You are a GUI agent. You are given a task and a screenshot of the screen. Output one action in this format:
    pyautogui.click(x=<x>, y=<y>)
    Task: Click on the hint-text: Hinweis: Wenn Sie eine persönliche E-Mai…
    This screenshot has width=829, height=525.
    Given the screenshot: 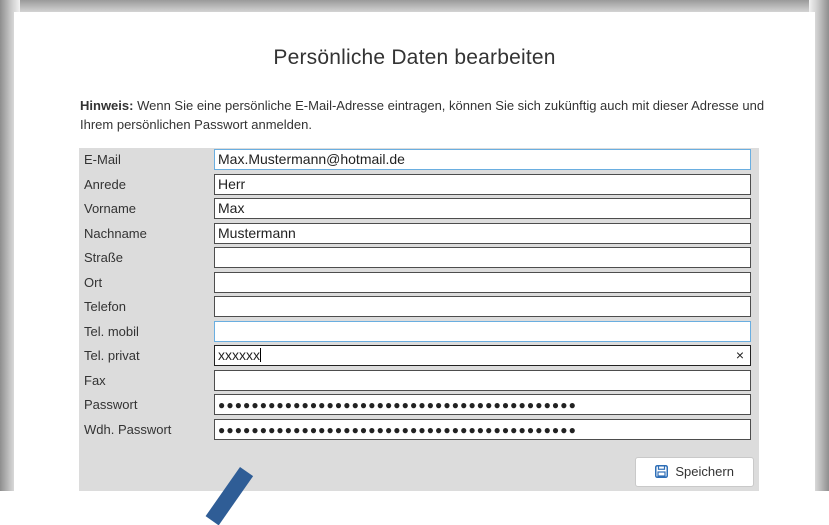 What is the action you would take?
    pyautogui.click(x=425, y=115)
    